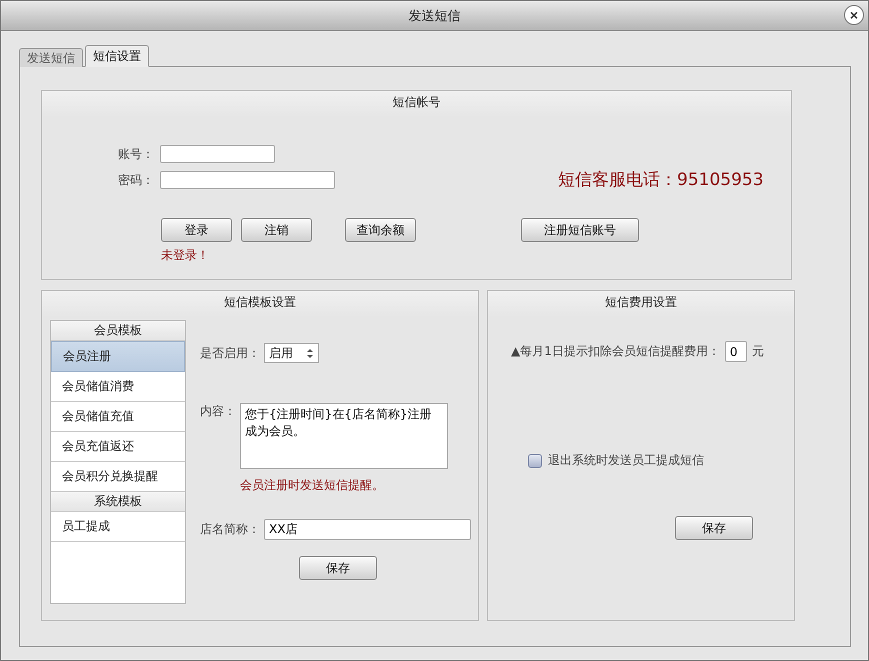 The width and height of the screenshot is (869, 661). What do you see at coordinates (417, 102) in the screenshot?
I see `section-title: 短信帐号` at bounding box center [417, 102].